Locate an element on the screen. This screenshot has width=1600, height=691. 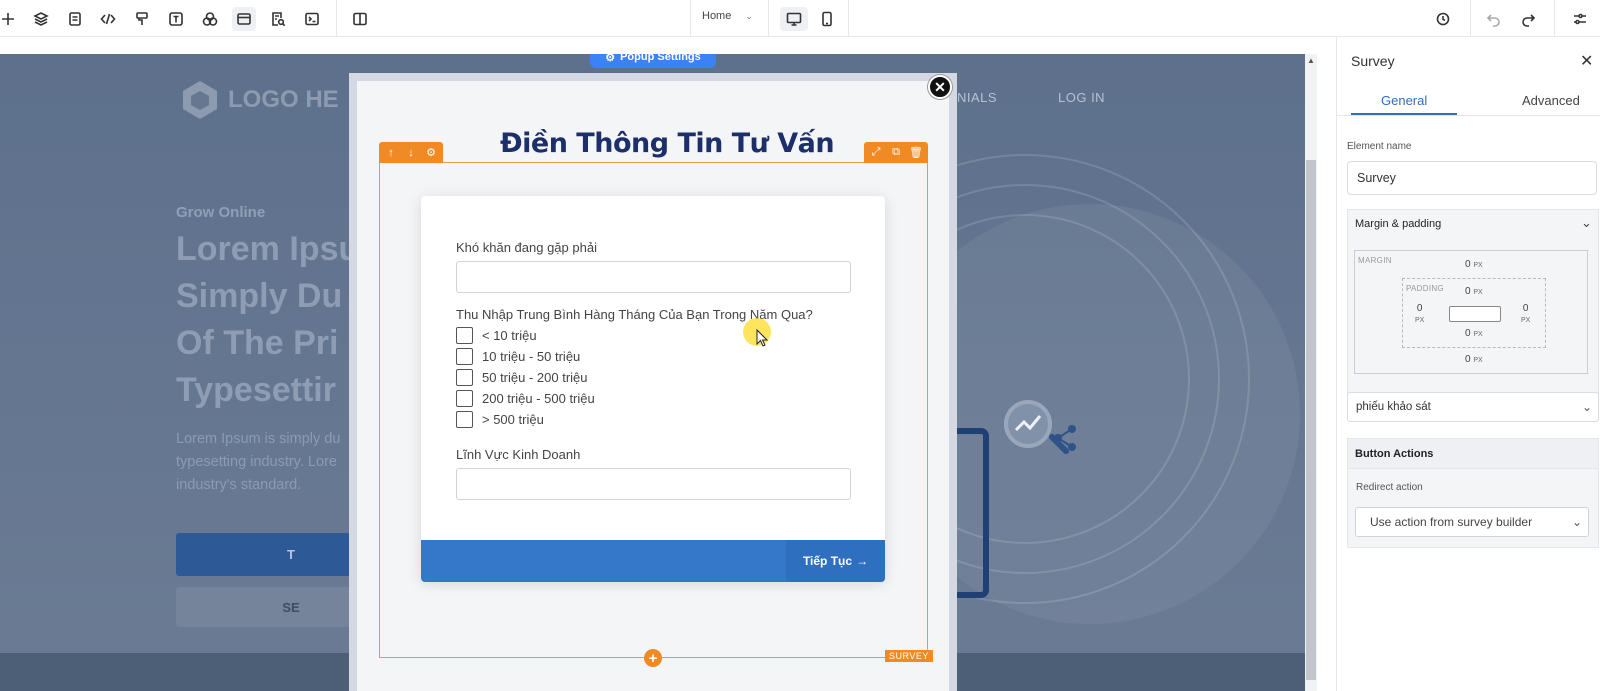
desktop-icon is located at coordinates (794, 19).